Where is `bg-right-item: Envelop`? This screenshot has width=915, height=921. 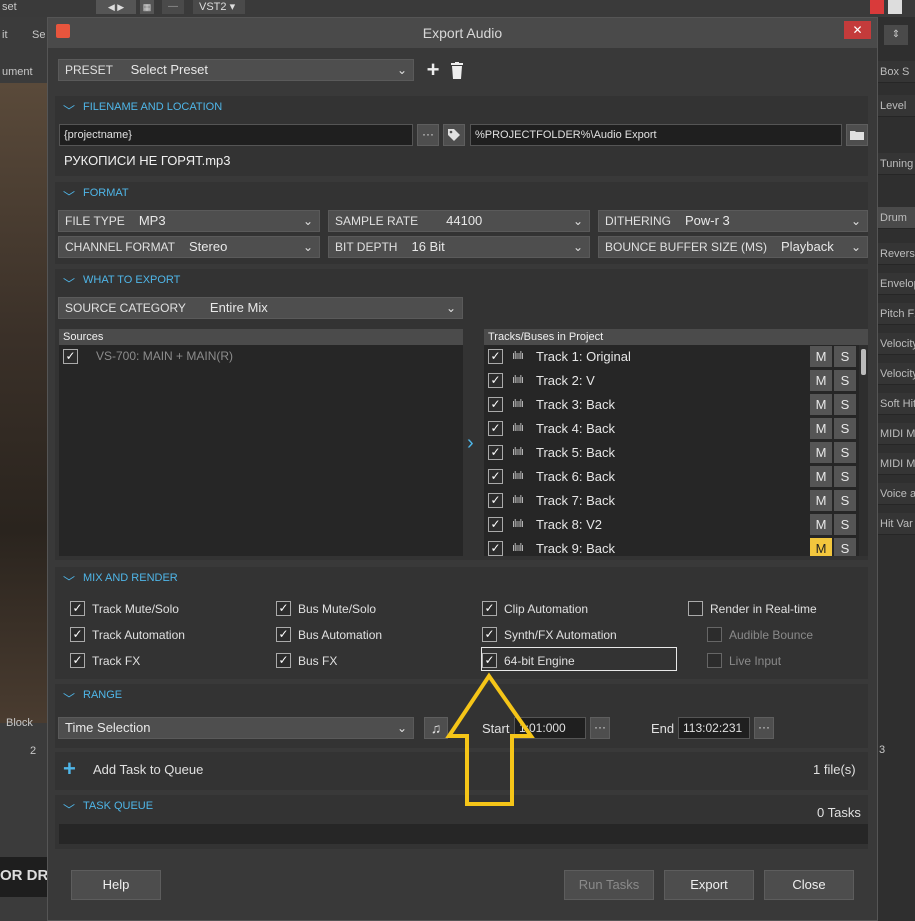
bg-right-item: Envelop is located at coordinates (896, 284).